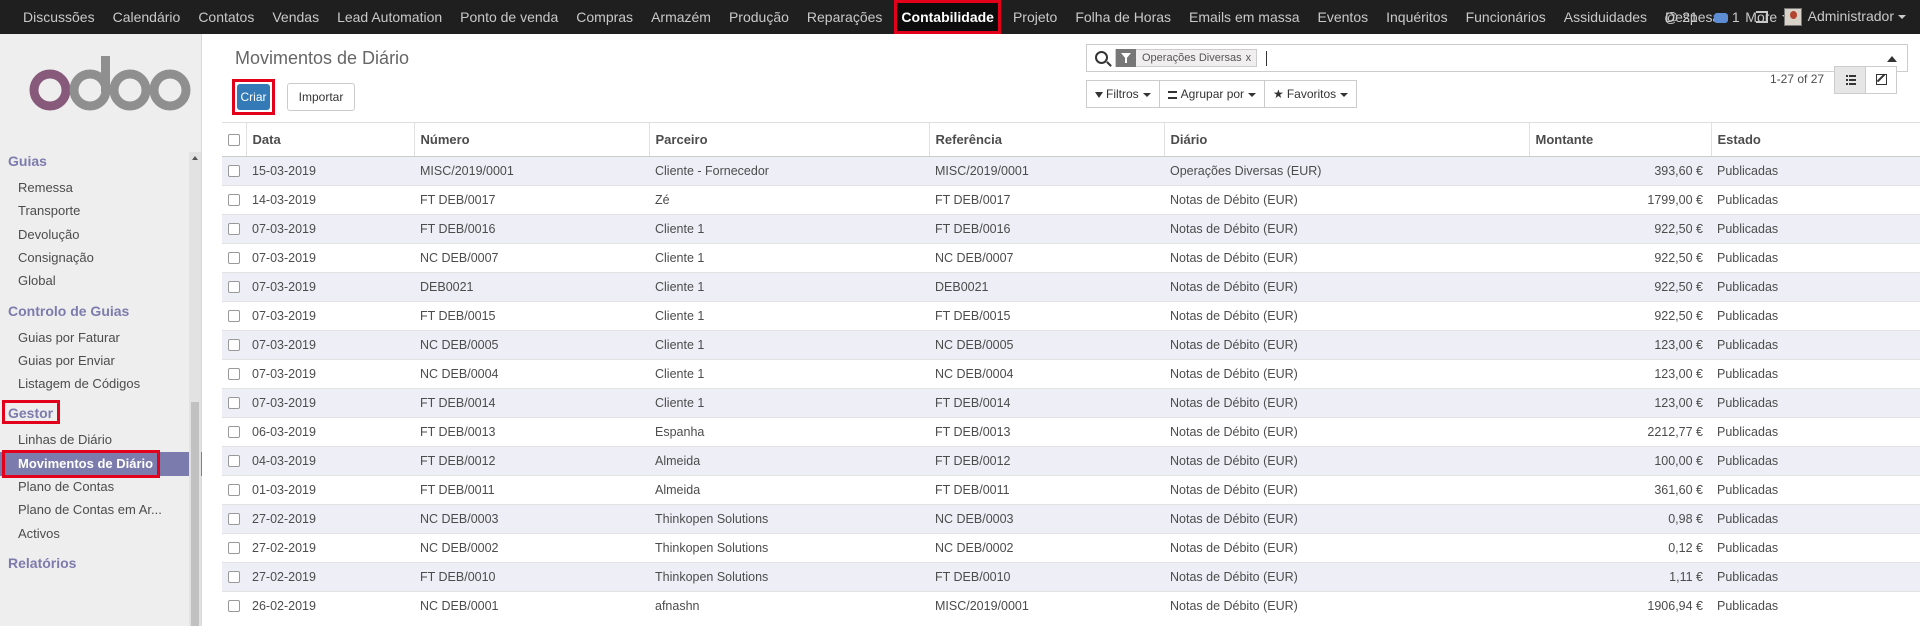 The height and width of the screenshot is (626, 1920). Describe the element at coordinates (681, 17) in the screenshot. I see `menu-item-7: Armazém` at that location.